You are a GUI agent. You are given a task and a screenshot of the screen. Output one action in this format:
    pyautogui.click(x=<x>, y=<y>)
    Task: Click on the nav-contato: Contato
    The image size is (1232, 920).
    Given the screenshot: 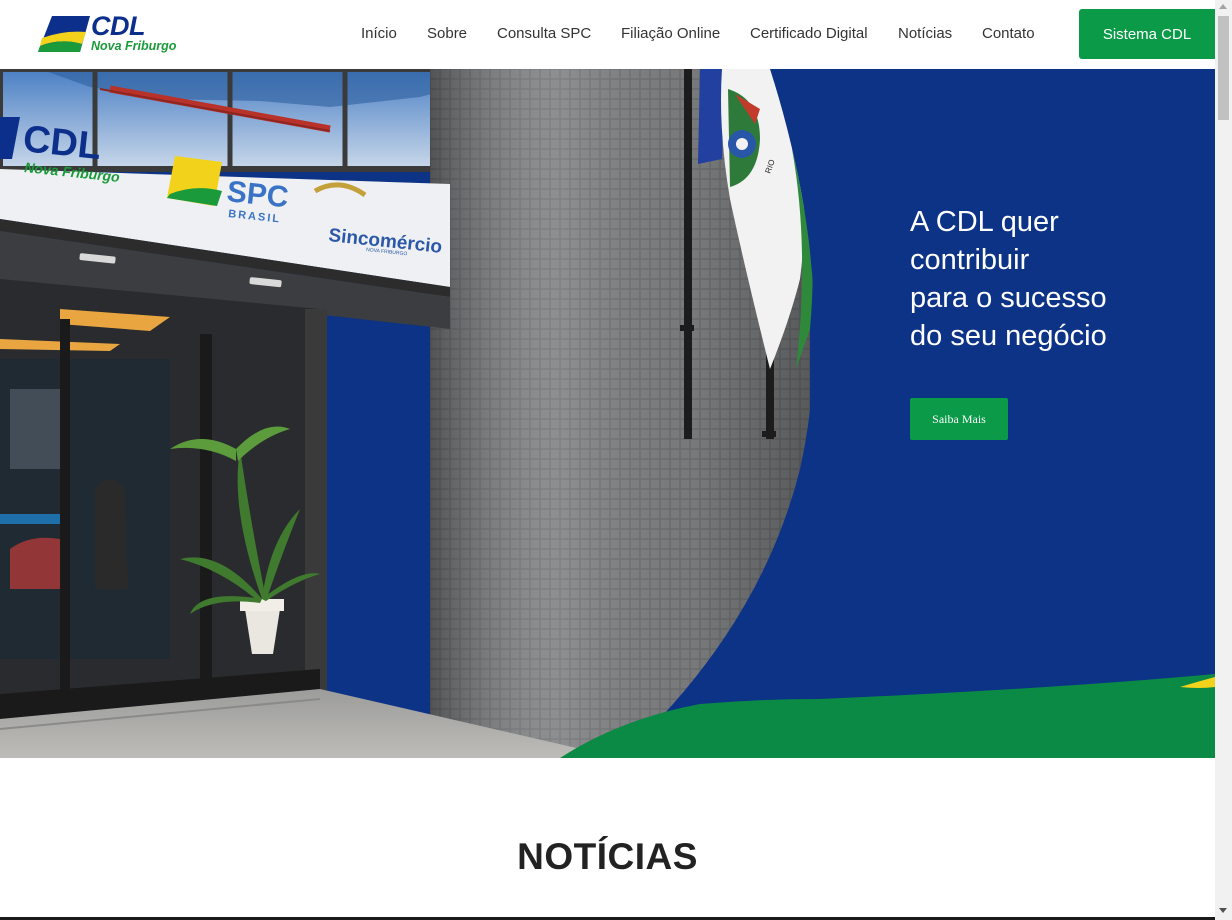 What is the action you would take?
    pyautogui.click(x=1008, y=34)
    